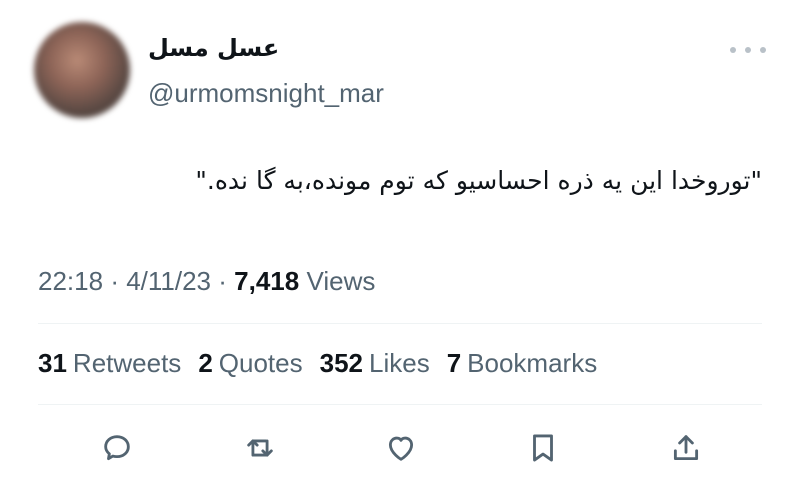 The height and width of the screenshot is (485, 800). I want to click on retweets-count: 31, so click(52, 363).